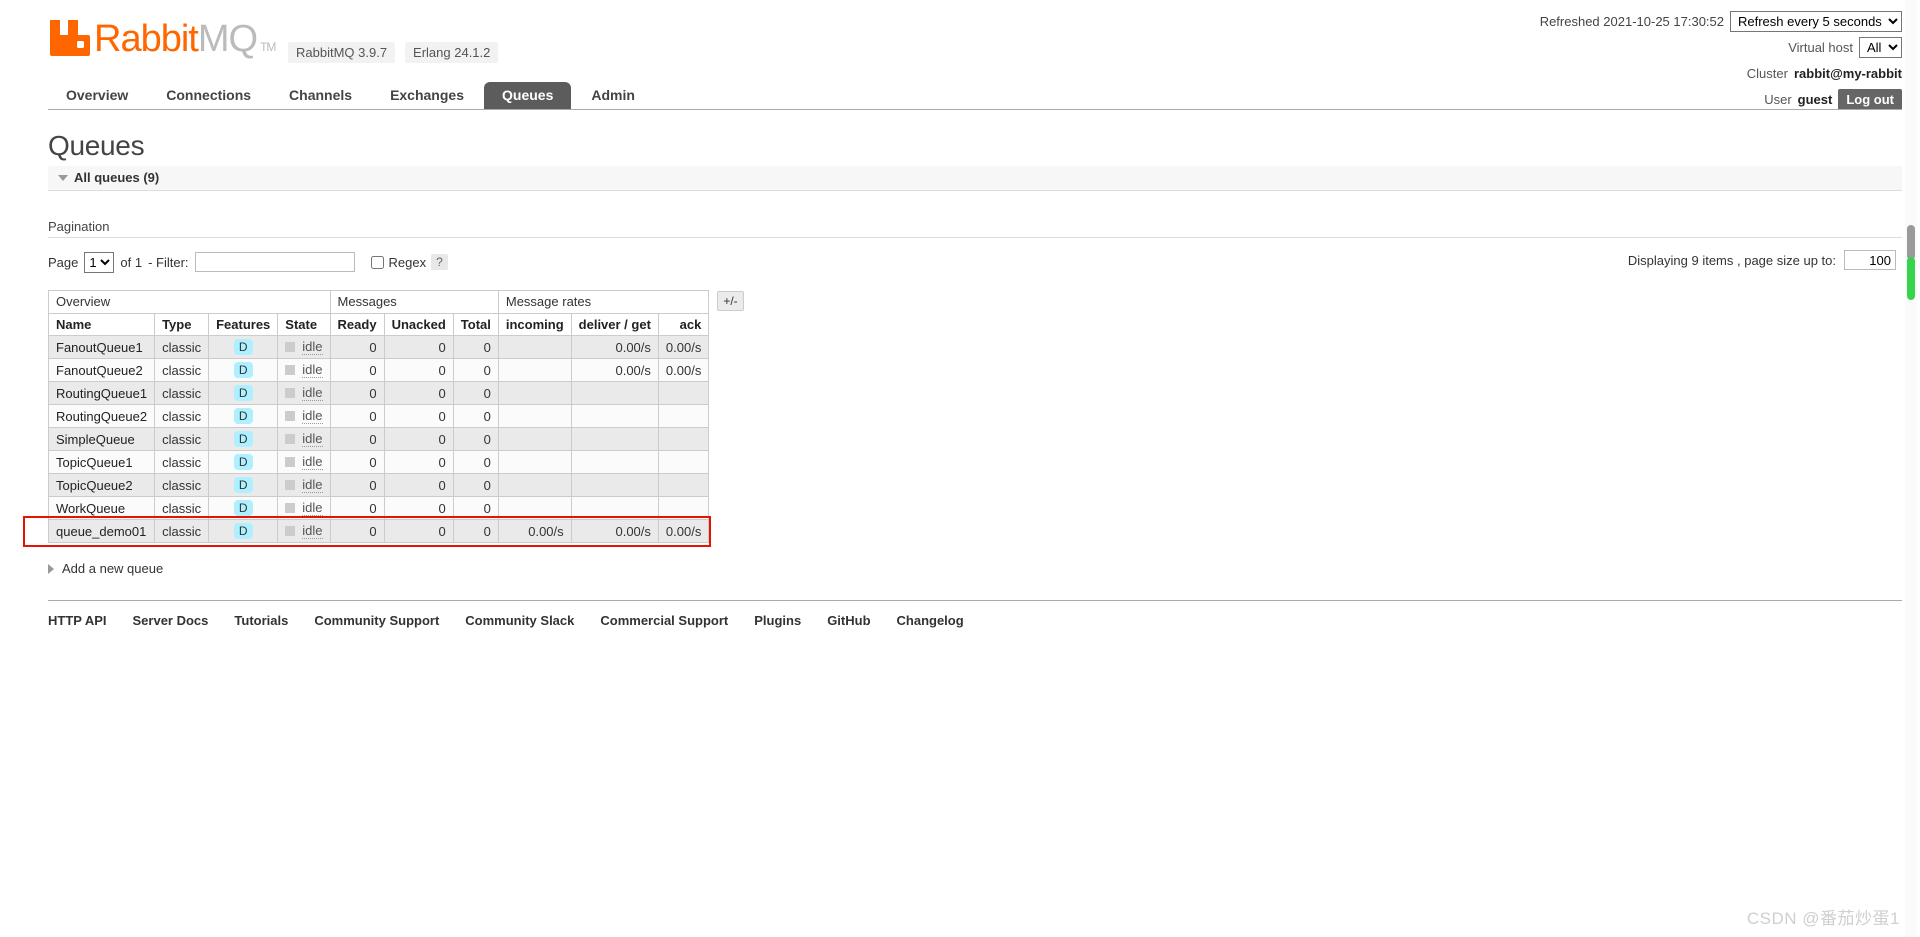 The width and height of the screenshot is (1920, 937). What do you see at coordinates (261, 620) in the screenshot?
I see `footer-link-tutorials: Tutorials` at bounding box center [261, 620].